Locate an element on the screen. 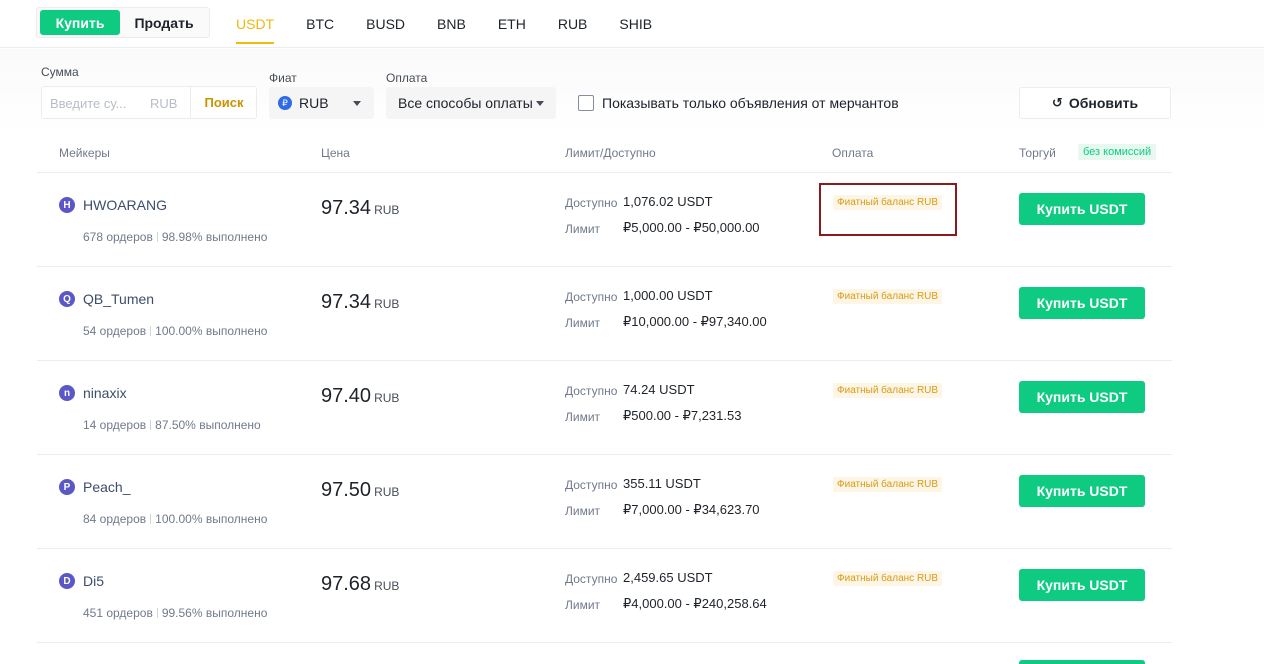  avatar: P is located at coordinates (67, 487).